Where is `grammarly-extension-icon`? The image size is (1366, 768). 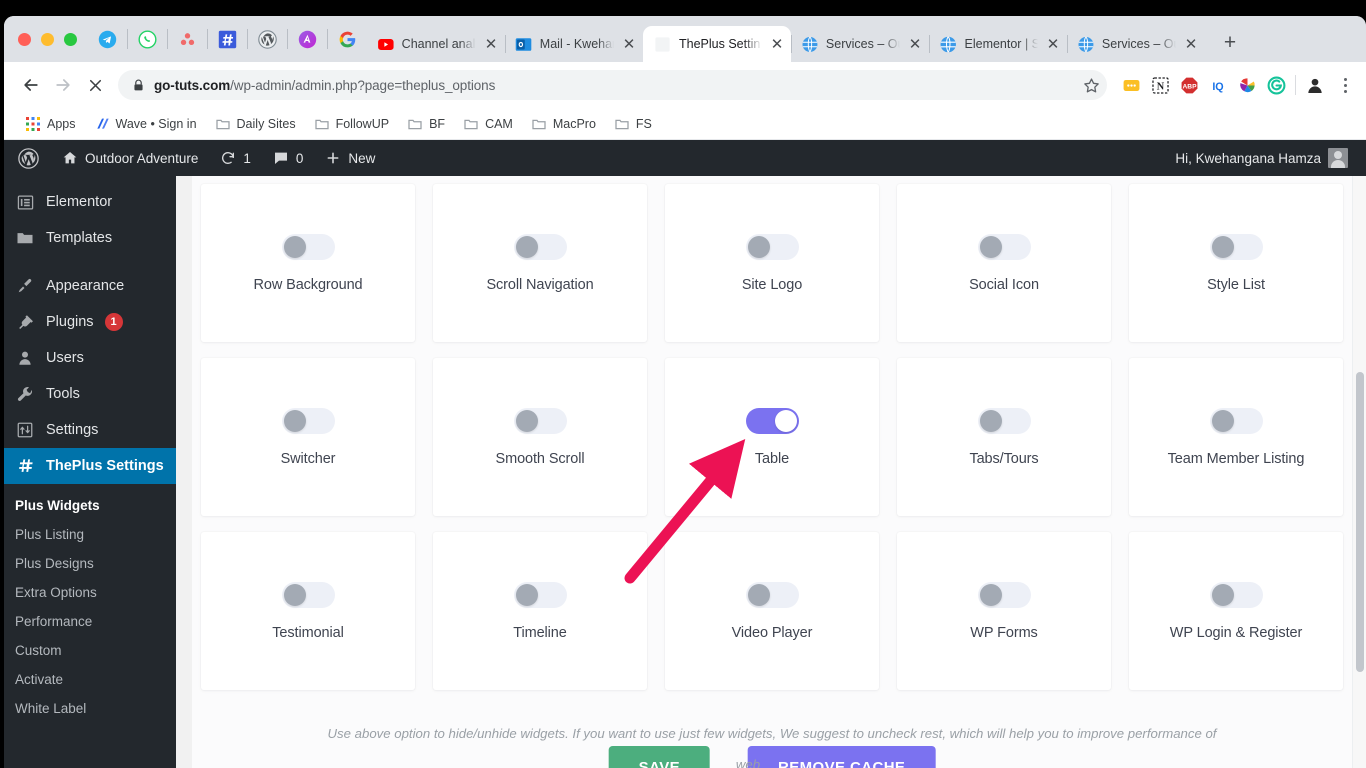 grammarly-extension-icon is located at coordinates (1276, 85).